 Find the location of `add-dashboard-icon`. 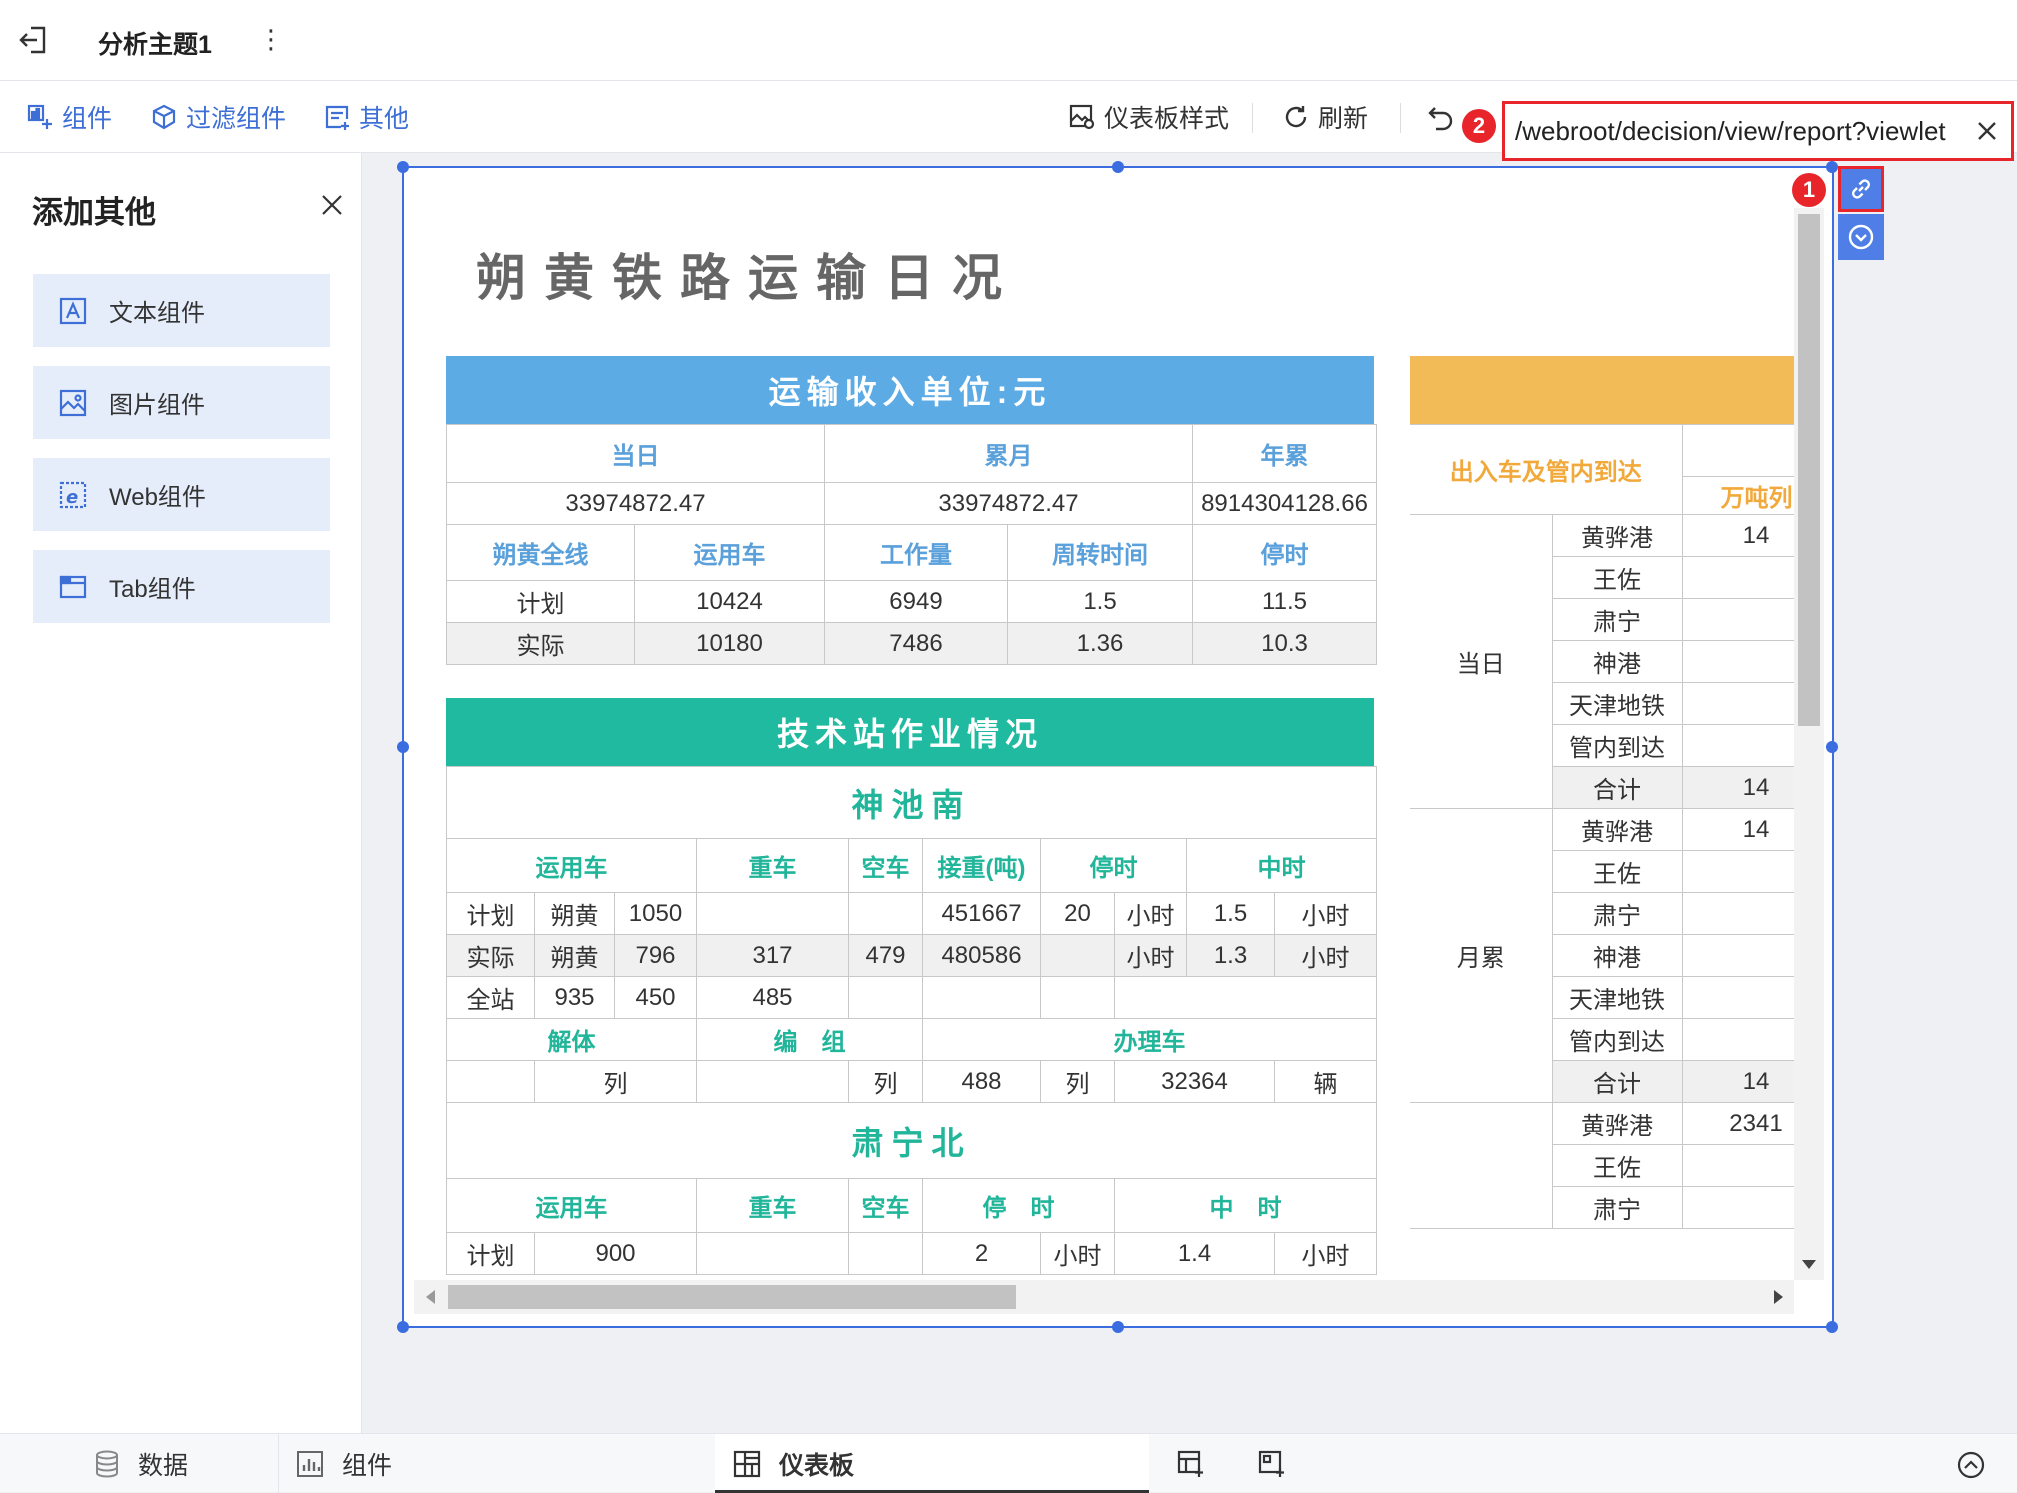

add-dashboard-icon is located at coordinates (1191, 1466).